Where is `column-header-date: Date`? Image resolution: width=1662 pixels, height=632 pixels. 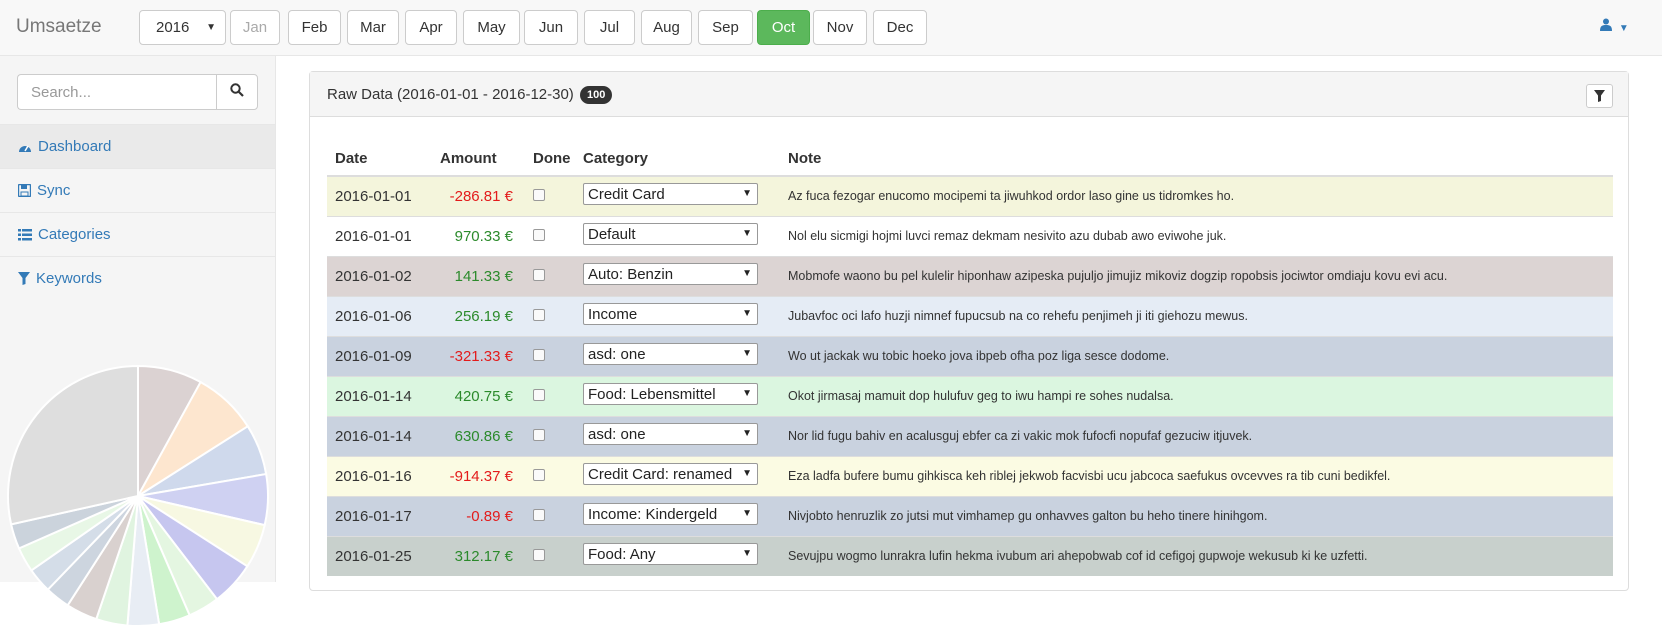
column-header-date: Date is located at coordinates (379, 153).